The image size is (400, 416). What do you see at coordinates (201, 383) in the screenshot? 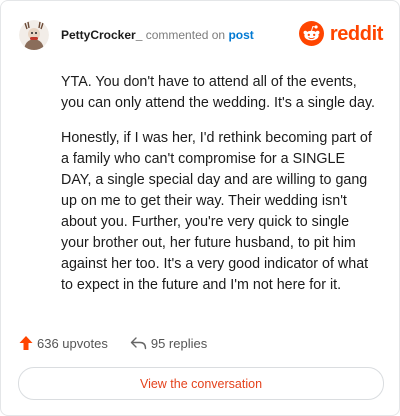
I see `view-conversation-button: View the conversation` at bounding box center [201, 383].